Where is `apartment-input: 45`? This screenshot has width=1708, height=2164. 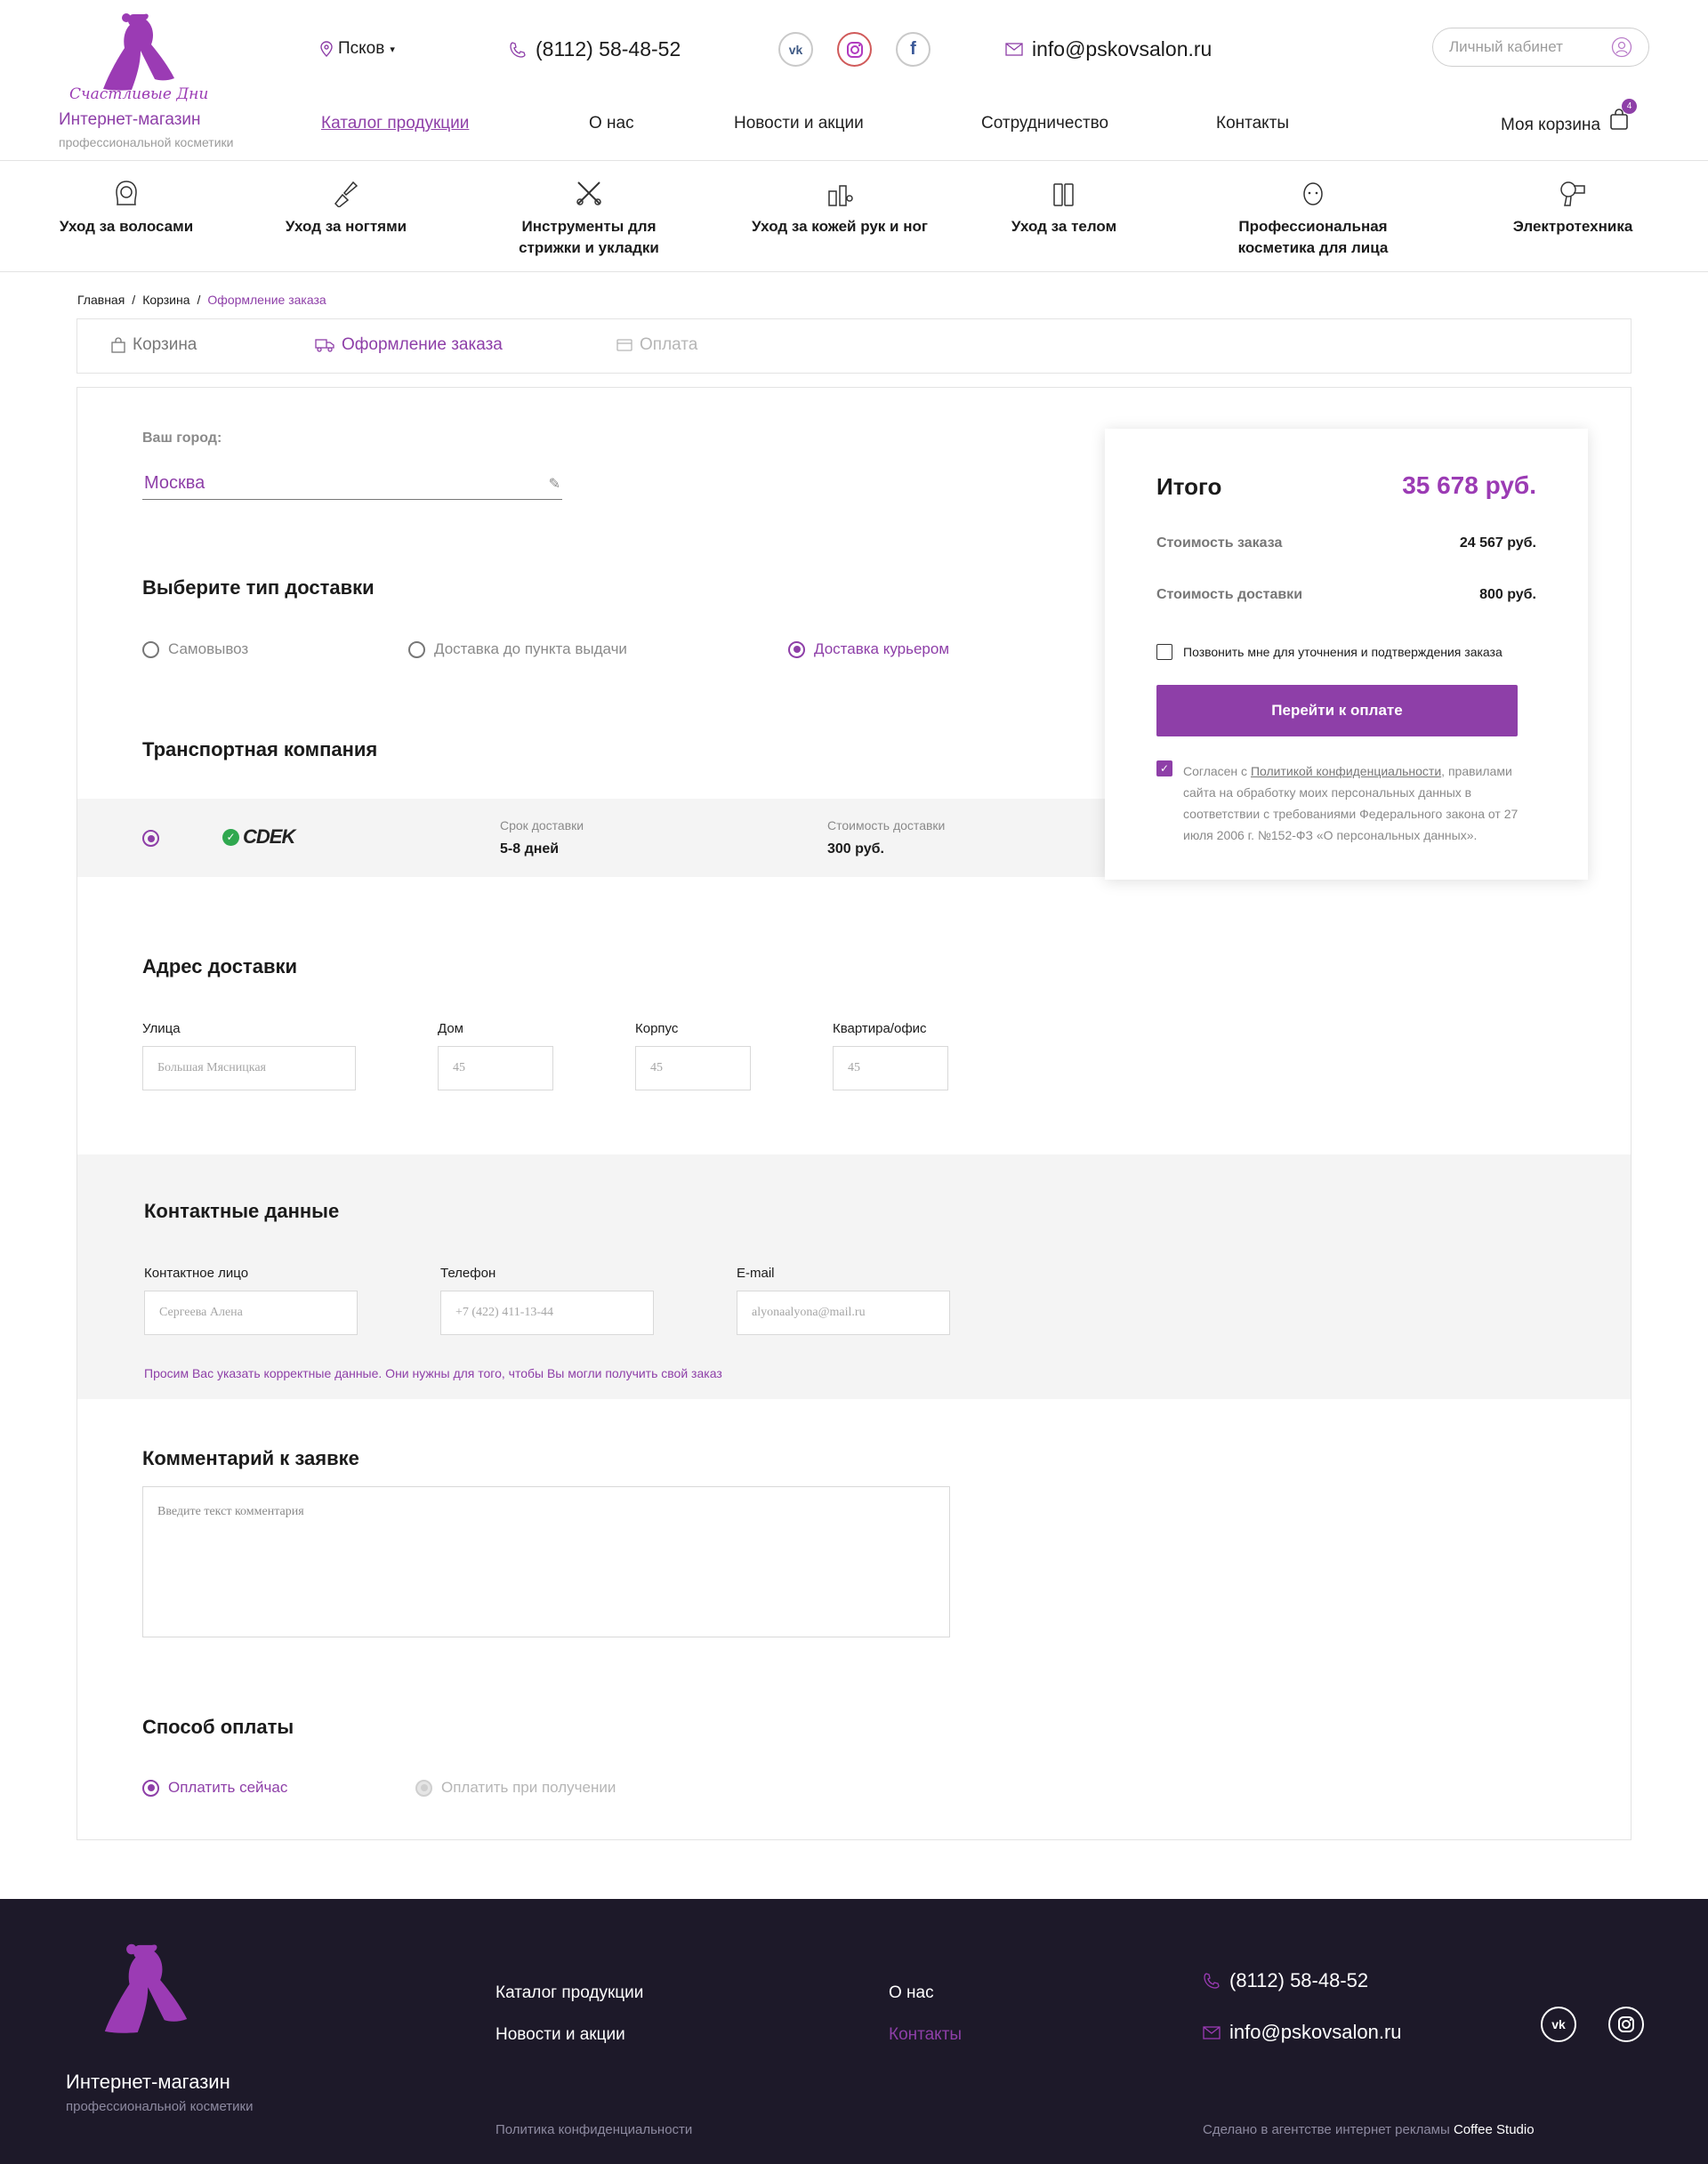 apartment-input: 45 is located at coordinates (890, 1068).